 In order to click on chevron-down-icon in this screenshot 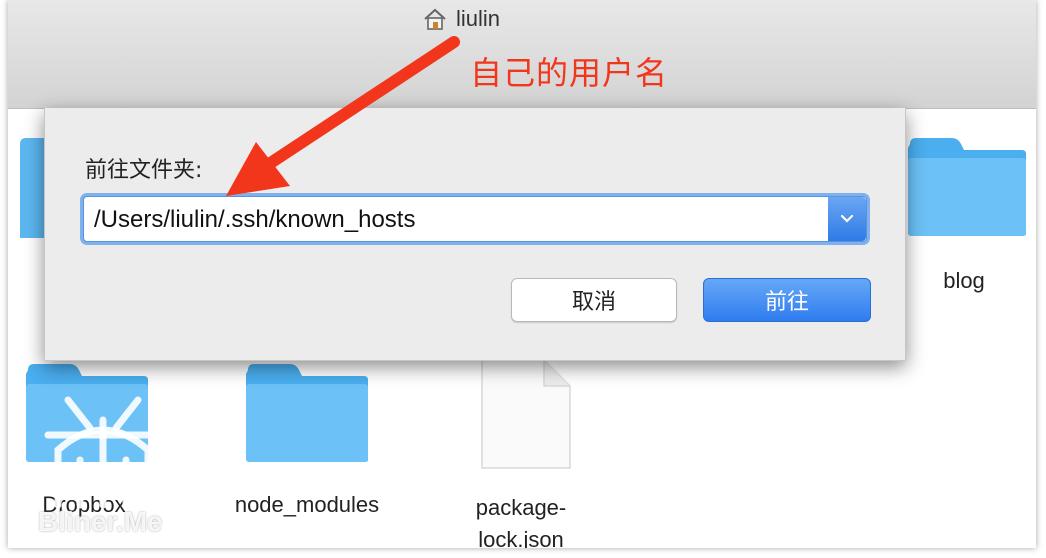, I will do `click(847, 218)`.